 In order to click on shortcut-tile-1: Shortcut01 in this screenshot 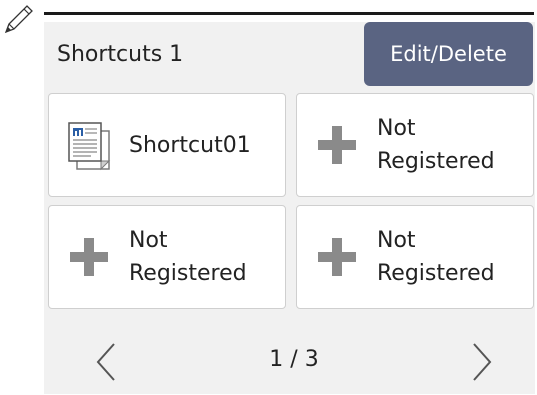, I will do `click(167, 145)`.